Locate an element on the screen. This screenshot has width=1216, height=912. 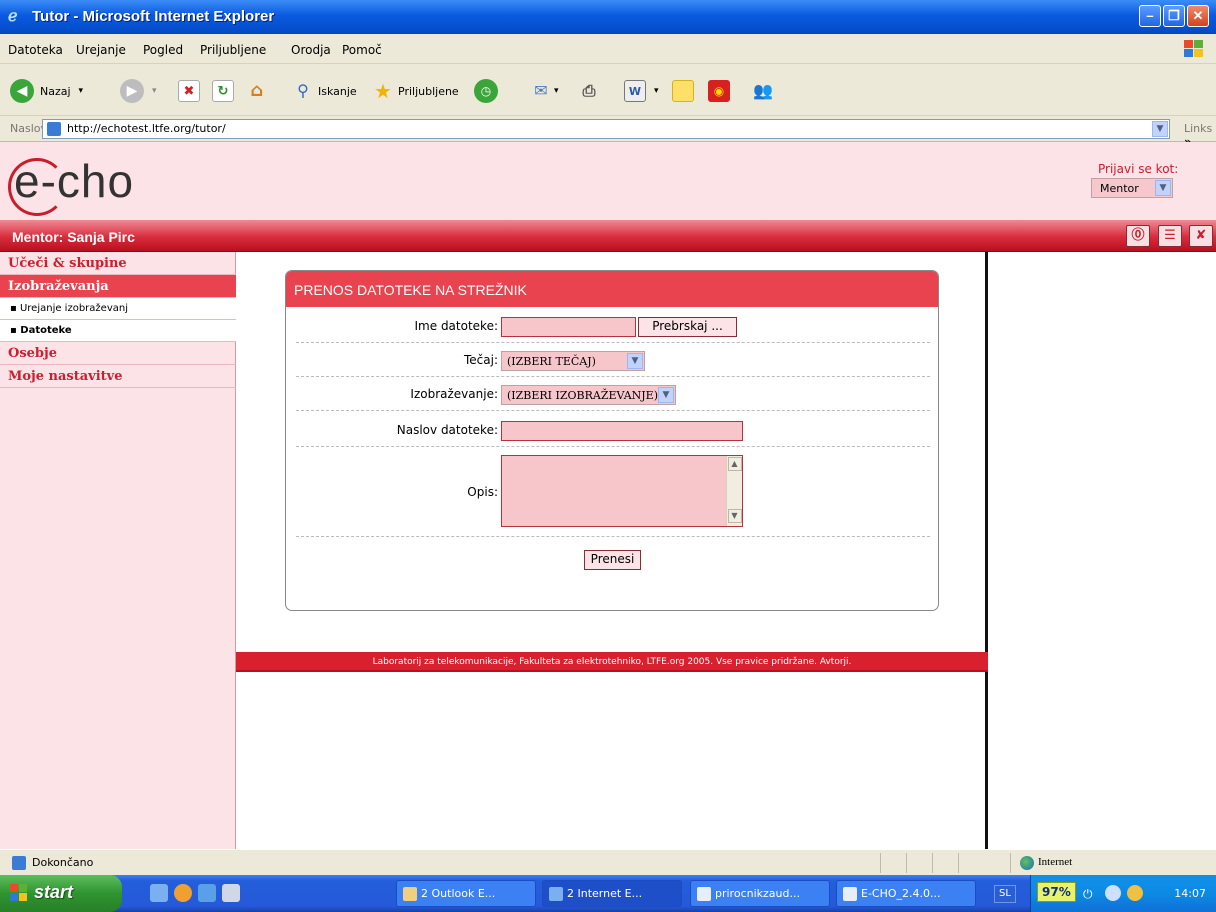
language-indicator: SL is located at coordinates (1005, 894).